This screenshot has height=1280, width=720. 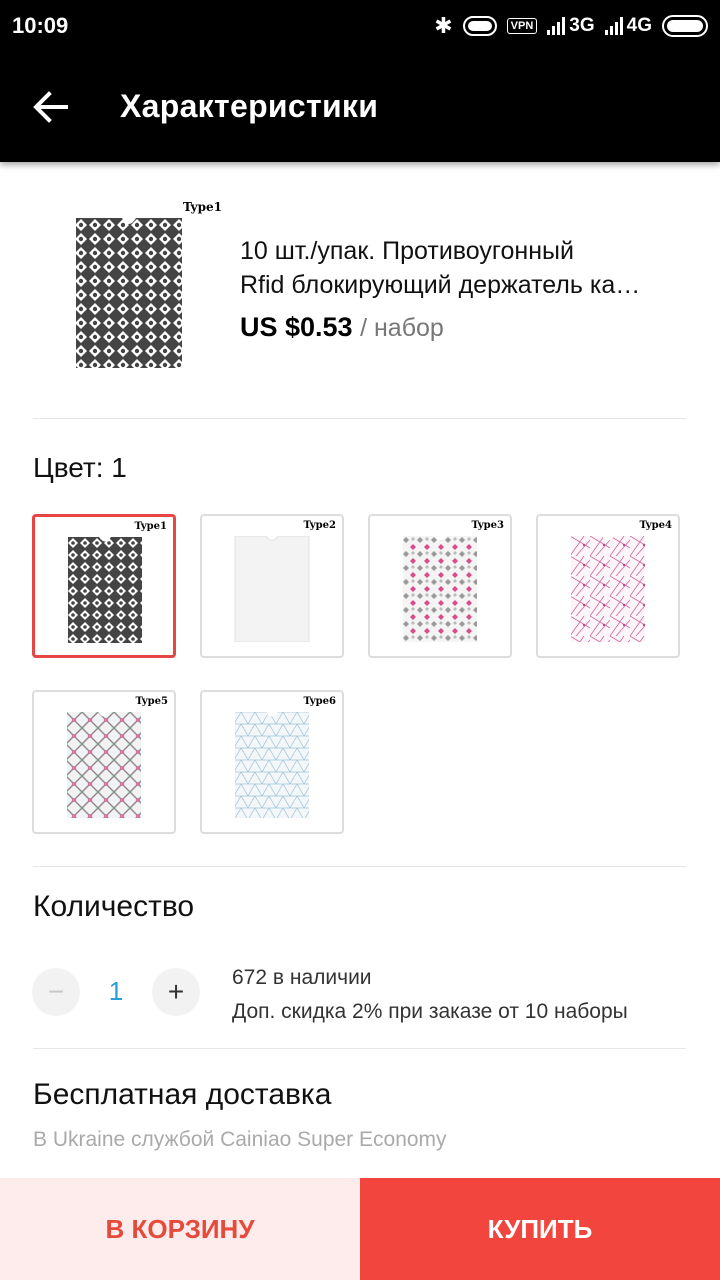 I want to click on color-option-type6: Type6, so click(x=272, y=762).